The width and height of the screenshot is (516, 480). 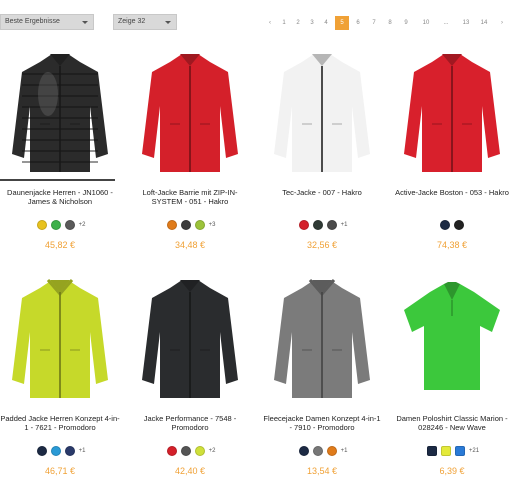 I want to click on page-9-button: 9, so click(x=406, y=23).